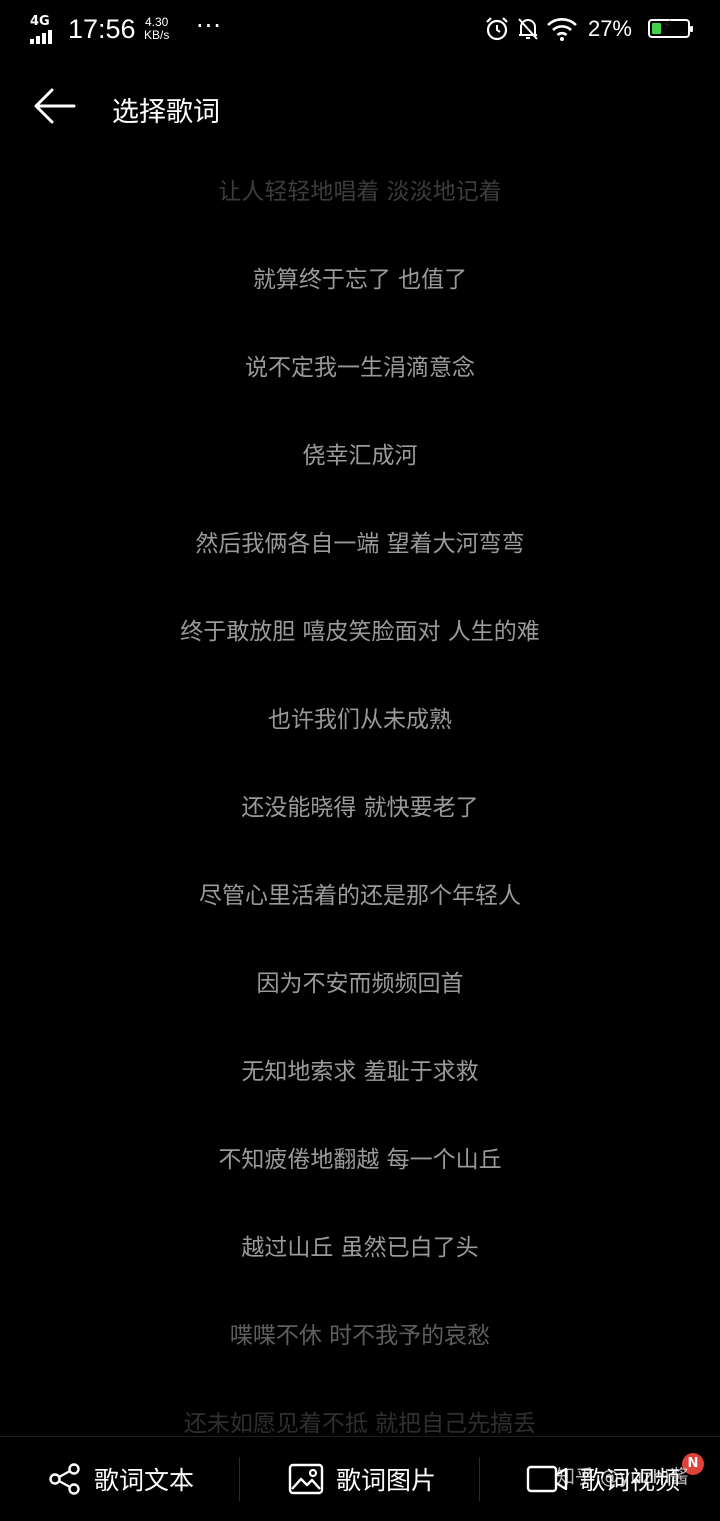 The height and width of the screenshot is (1521, 720). I want to click on lyric-line: 侥幸汇成河, so click(360, 456).